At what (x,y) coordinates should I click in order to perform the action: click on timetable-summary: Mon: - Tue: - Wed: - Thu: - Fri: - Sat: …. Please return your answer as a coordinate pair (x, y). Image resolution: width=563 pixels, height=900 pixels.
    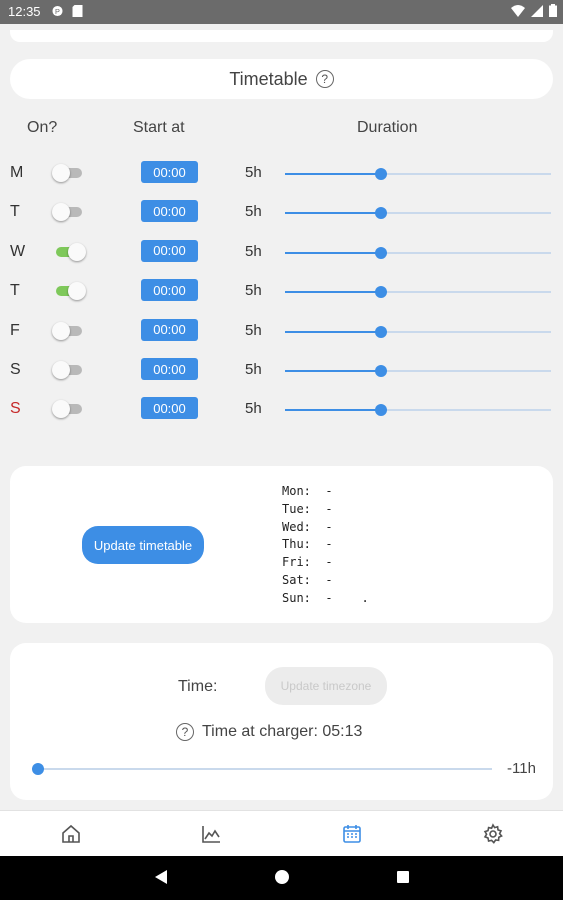
    Looking at the image, I should click on (325, 545).